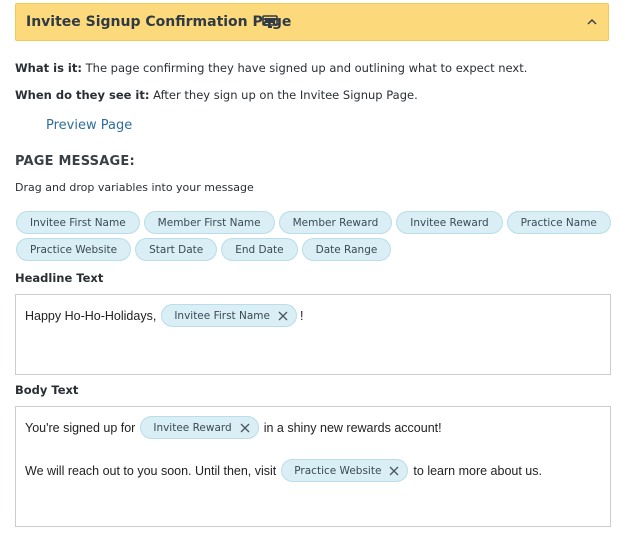 The width and height of the screenshot is (627, 535). Describe the element at coordinates (222, 315) in the screenshot. I see `token-label: Invitee First Name` at that location.